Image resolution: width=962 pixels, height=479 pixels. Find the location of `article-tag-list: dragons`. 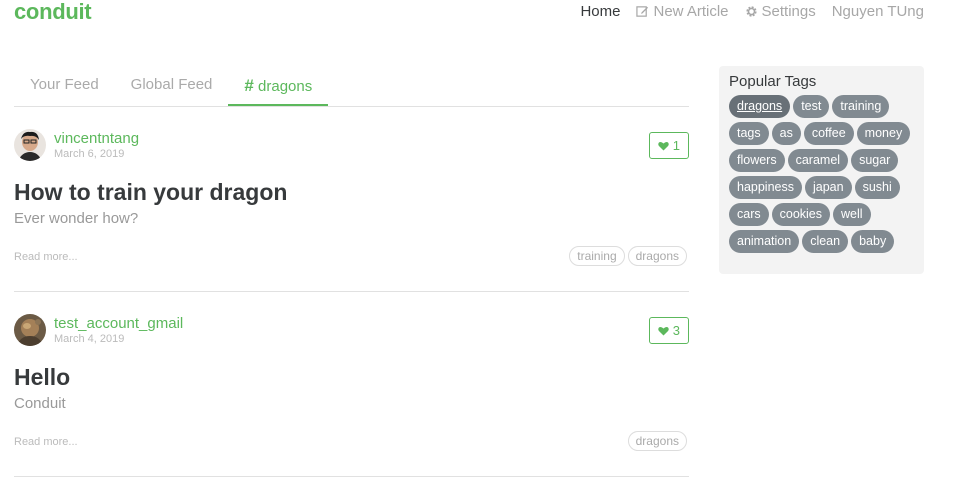

article-tag-list: dragons is located at coordinates (657, 441).